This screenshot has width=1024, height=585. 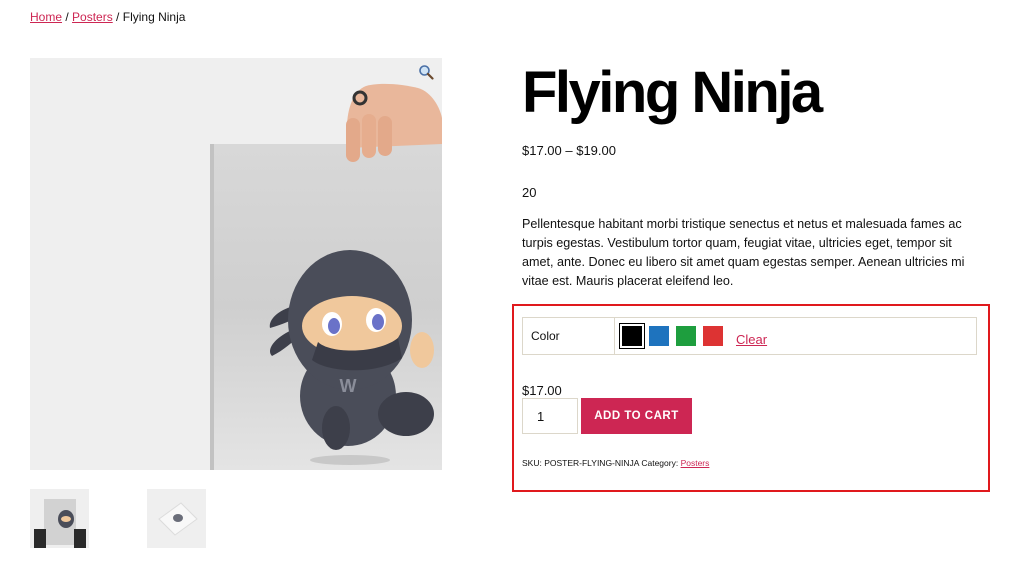 I want to click on product-title: Flying Ninja, so click(x=672, y=92).